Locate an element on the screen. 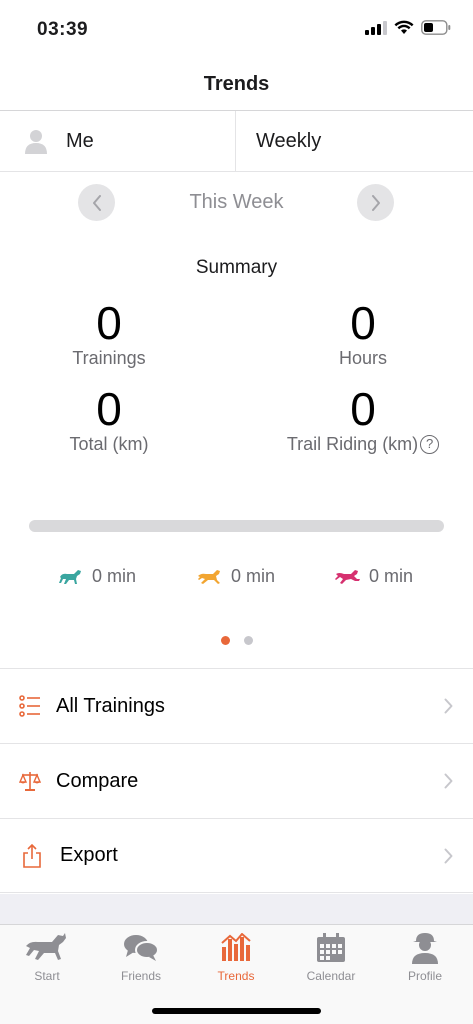 The width and height of the screenshot is (473, 1024). period-type-label: Weekly is located at coordinates (289, 140).